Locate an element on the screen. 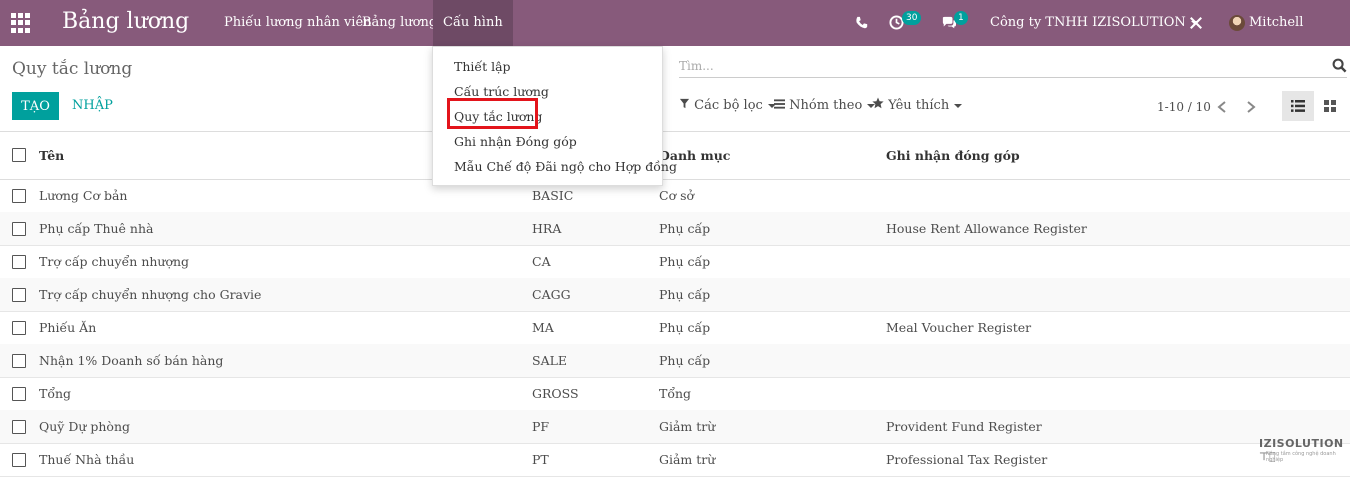 This screenshot has width=1350, height=477. row-name-cell: Trợ cấp chuyển nhượng is located at coordinates (114, 261).